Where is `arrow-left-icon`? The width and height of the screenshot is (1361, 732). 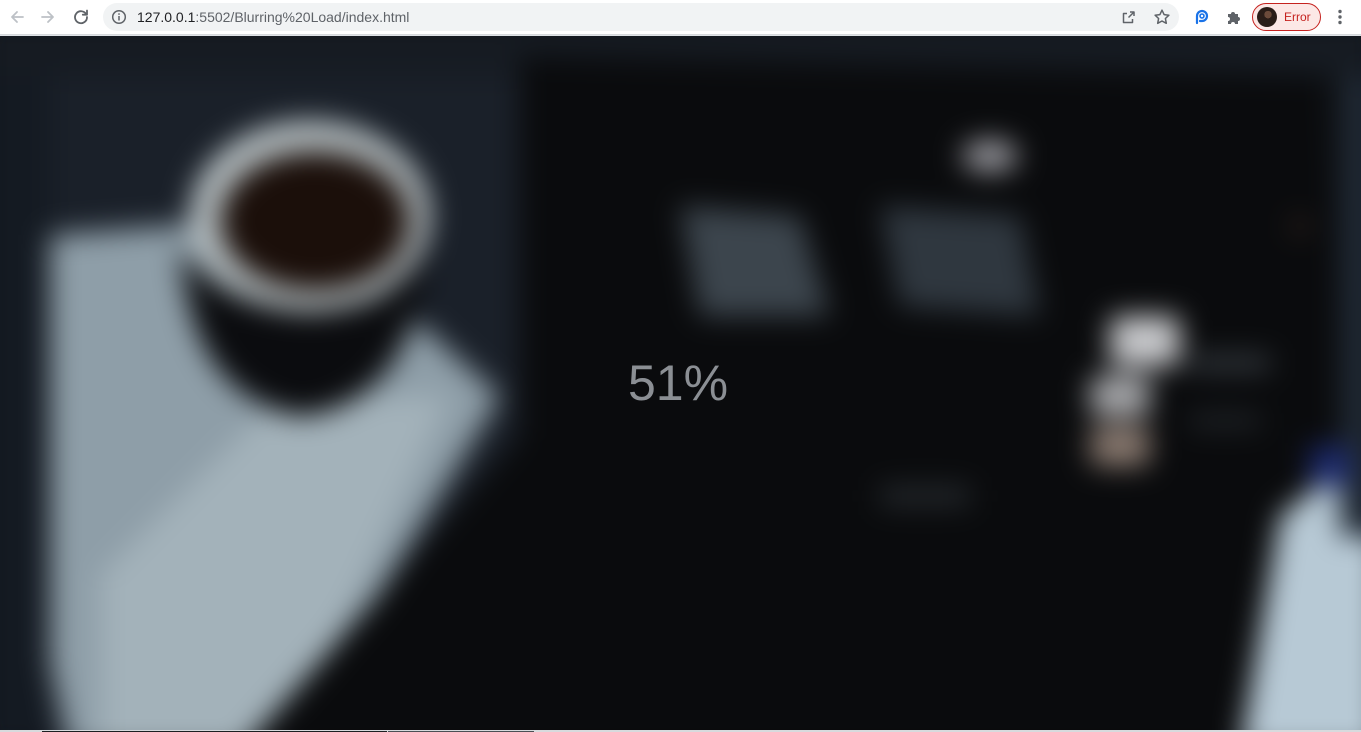 arrow-left-icon is located at coordinates (17, 17).